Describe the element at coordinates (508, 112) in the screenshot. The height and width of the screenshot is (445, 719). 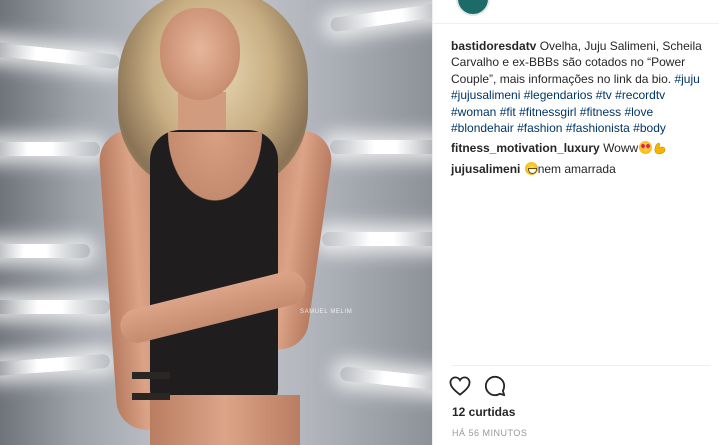
I see `hashtag-link: #fit` at that location.